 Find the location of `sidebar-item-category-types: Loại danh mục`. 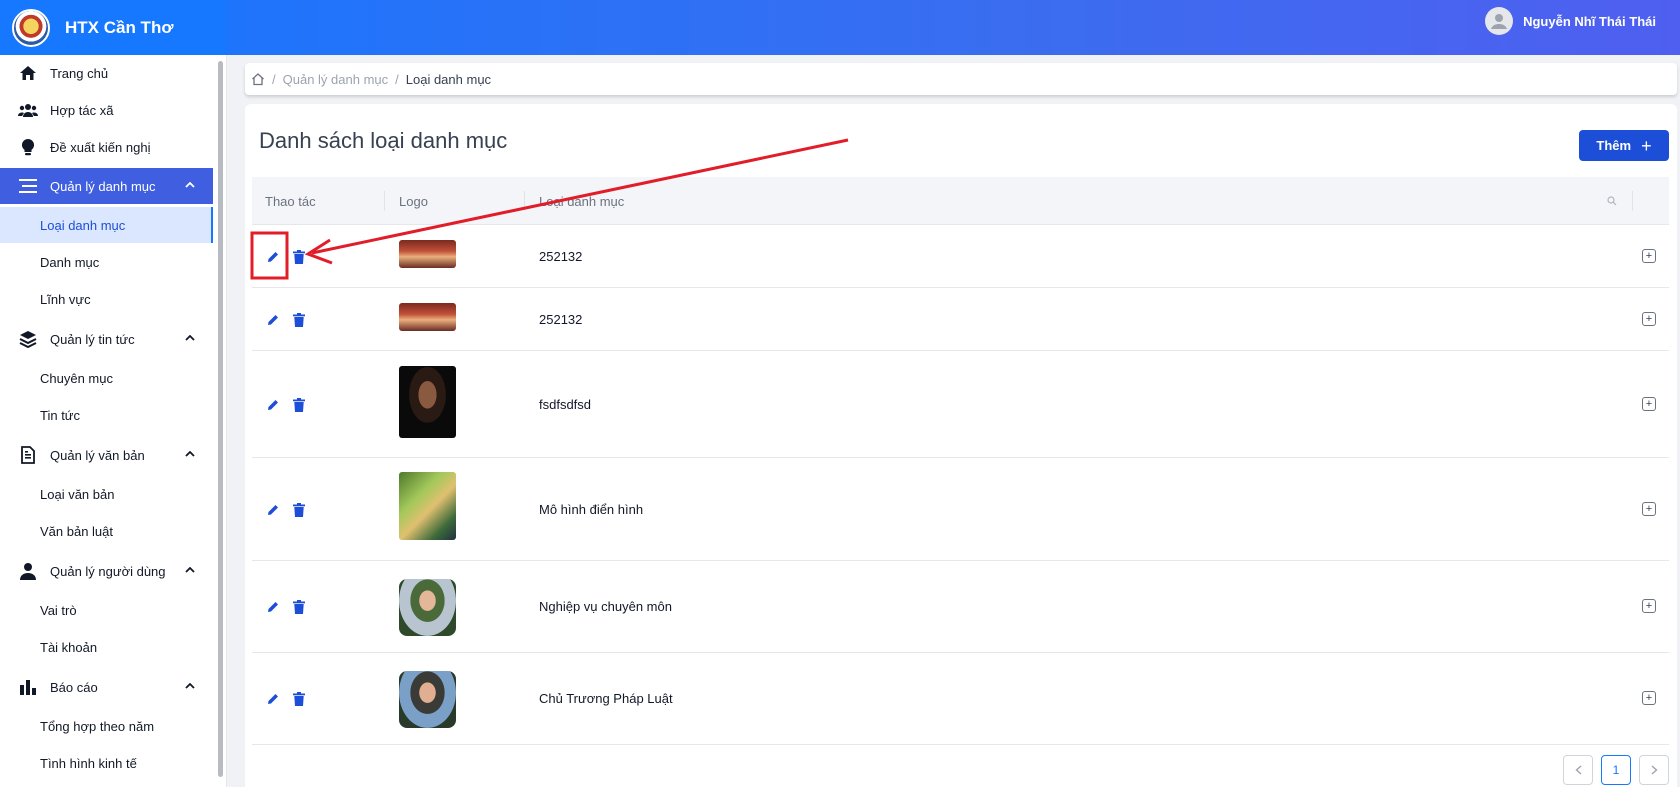

sidebar-item-category-types: Loại danh mục is located at coordinates (106, 225).